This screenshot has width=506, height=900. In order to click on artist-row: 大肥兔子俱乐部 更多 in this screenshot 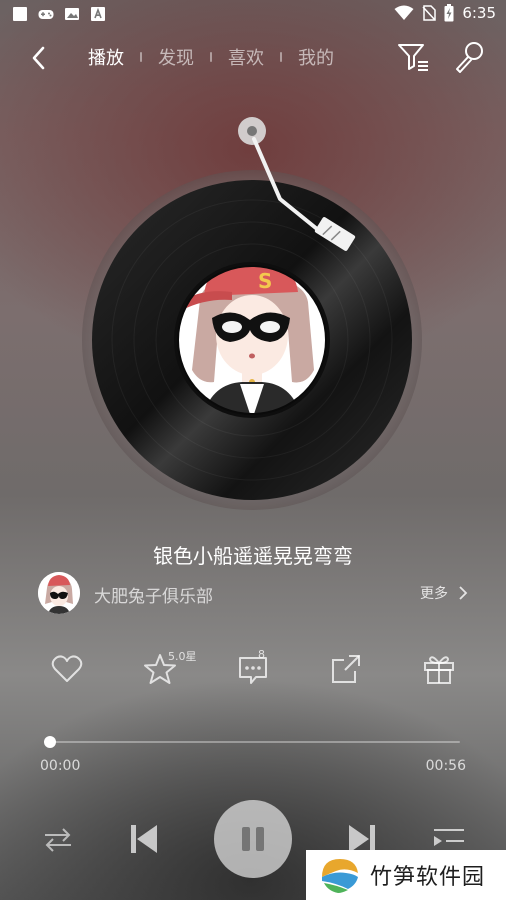, I will do `click(253, 593)`.